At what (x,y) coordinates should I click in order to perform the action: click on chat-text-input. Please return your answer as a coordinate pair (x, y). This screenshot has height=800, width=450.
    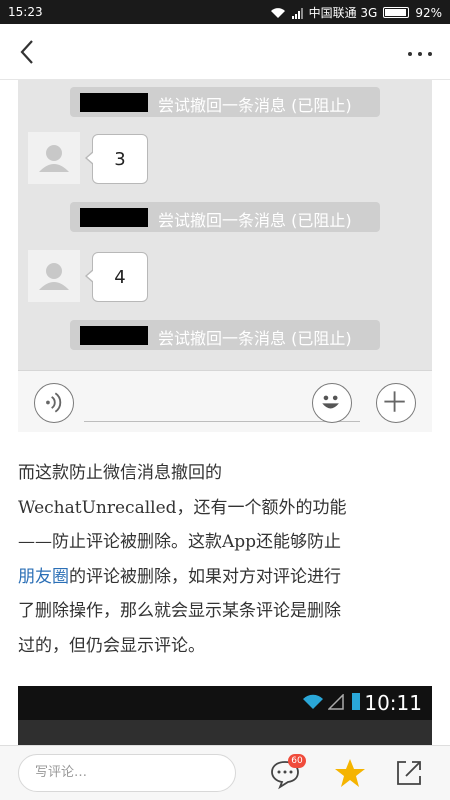
    Looking at the image, I should click on (222, 421).